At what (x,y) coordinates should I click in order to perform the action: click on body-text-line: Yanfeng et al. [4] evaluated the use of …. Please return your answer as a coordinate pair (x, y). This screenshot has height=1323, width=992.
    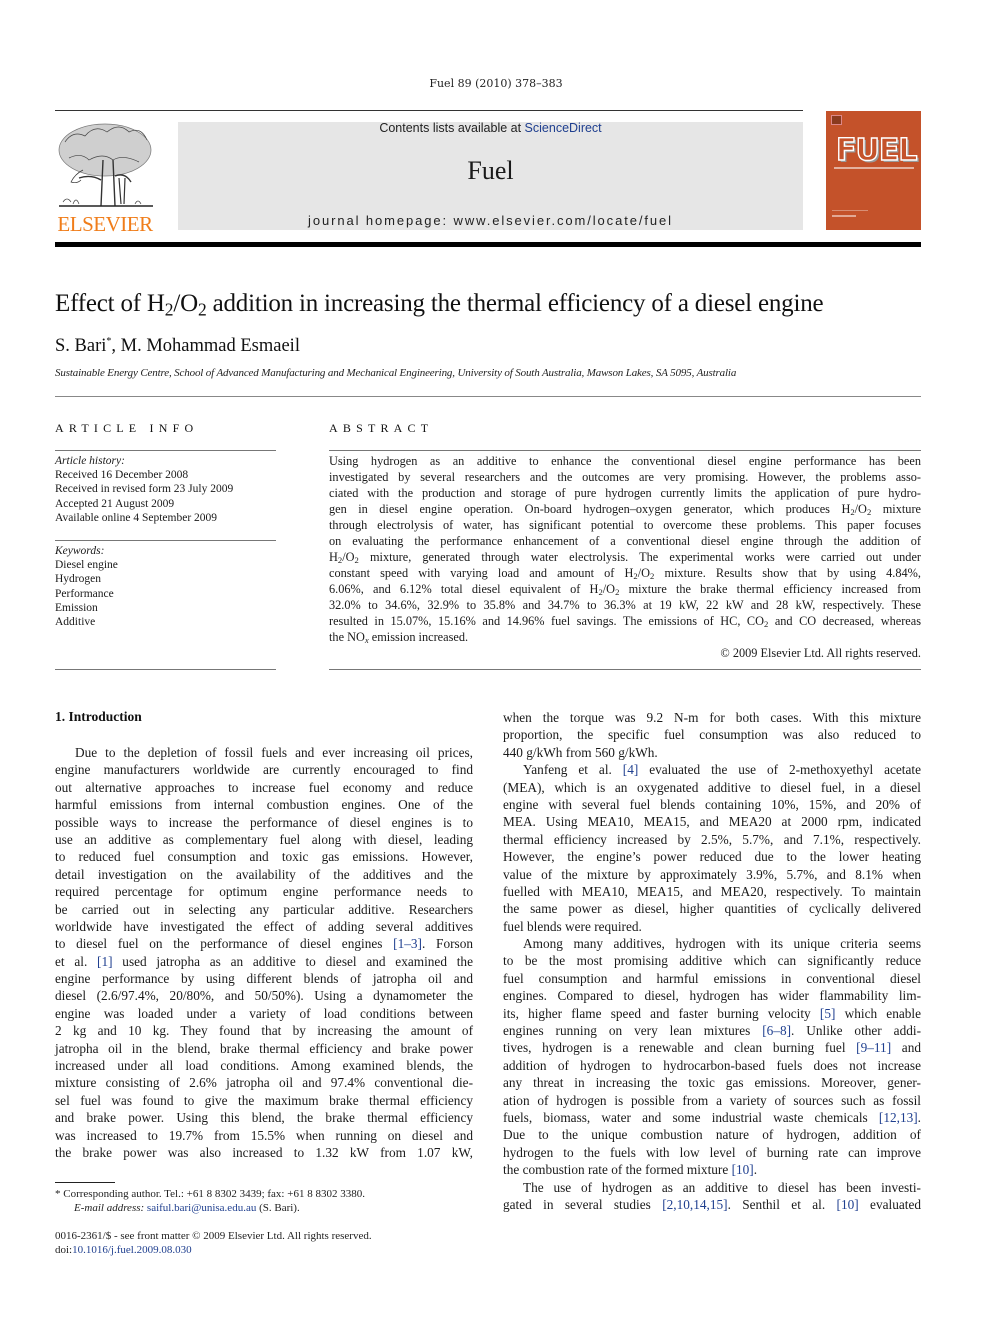
    Looking at the image, I should click on (722, 770).